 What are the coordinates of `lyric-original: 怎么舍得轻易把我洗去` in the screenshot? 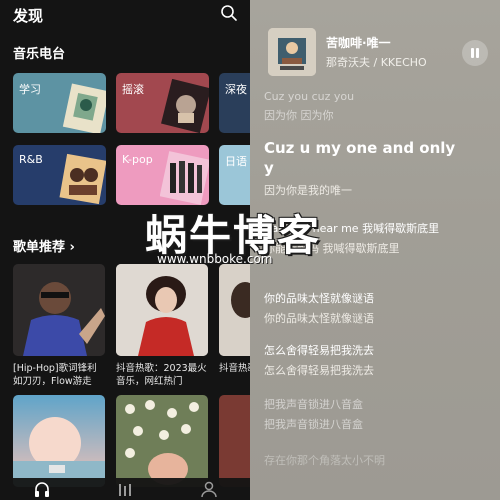 It's located at (319, 350).